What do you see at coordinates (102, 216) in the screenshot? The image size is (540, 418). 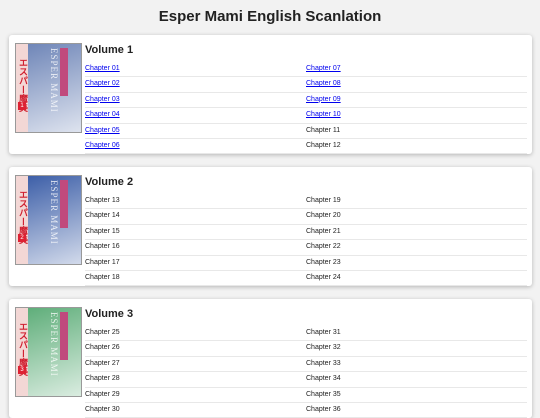 I see `chapter-label: Chapter 14` at bounding box center [102, 216].